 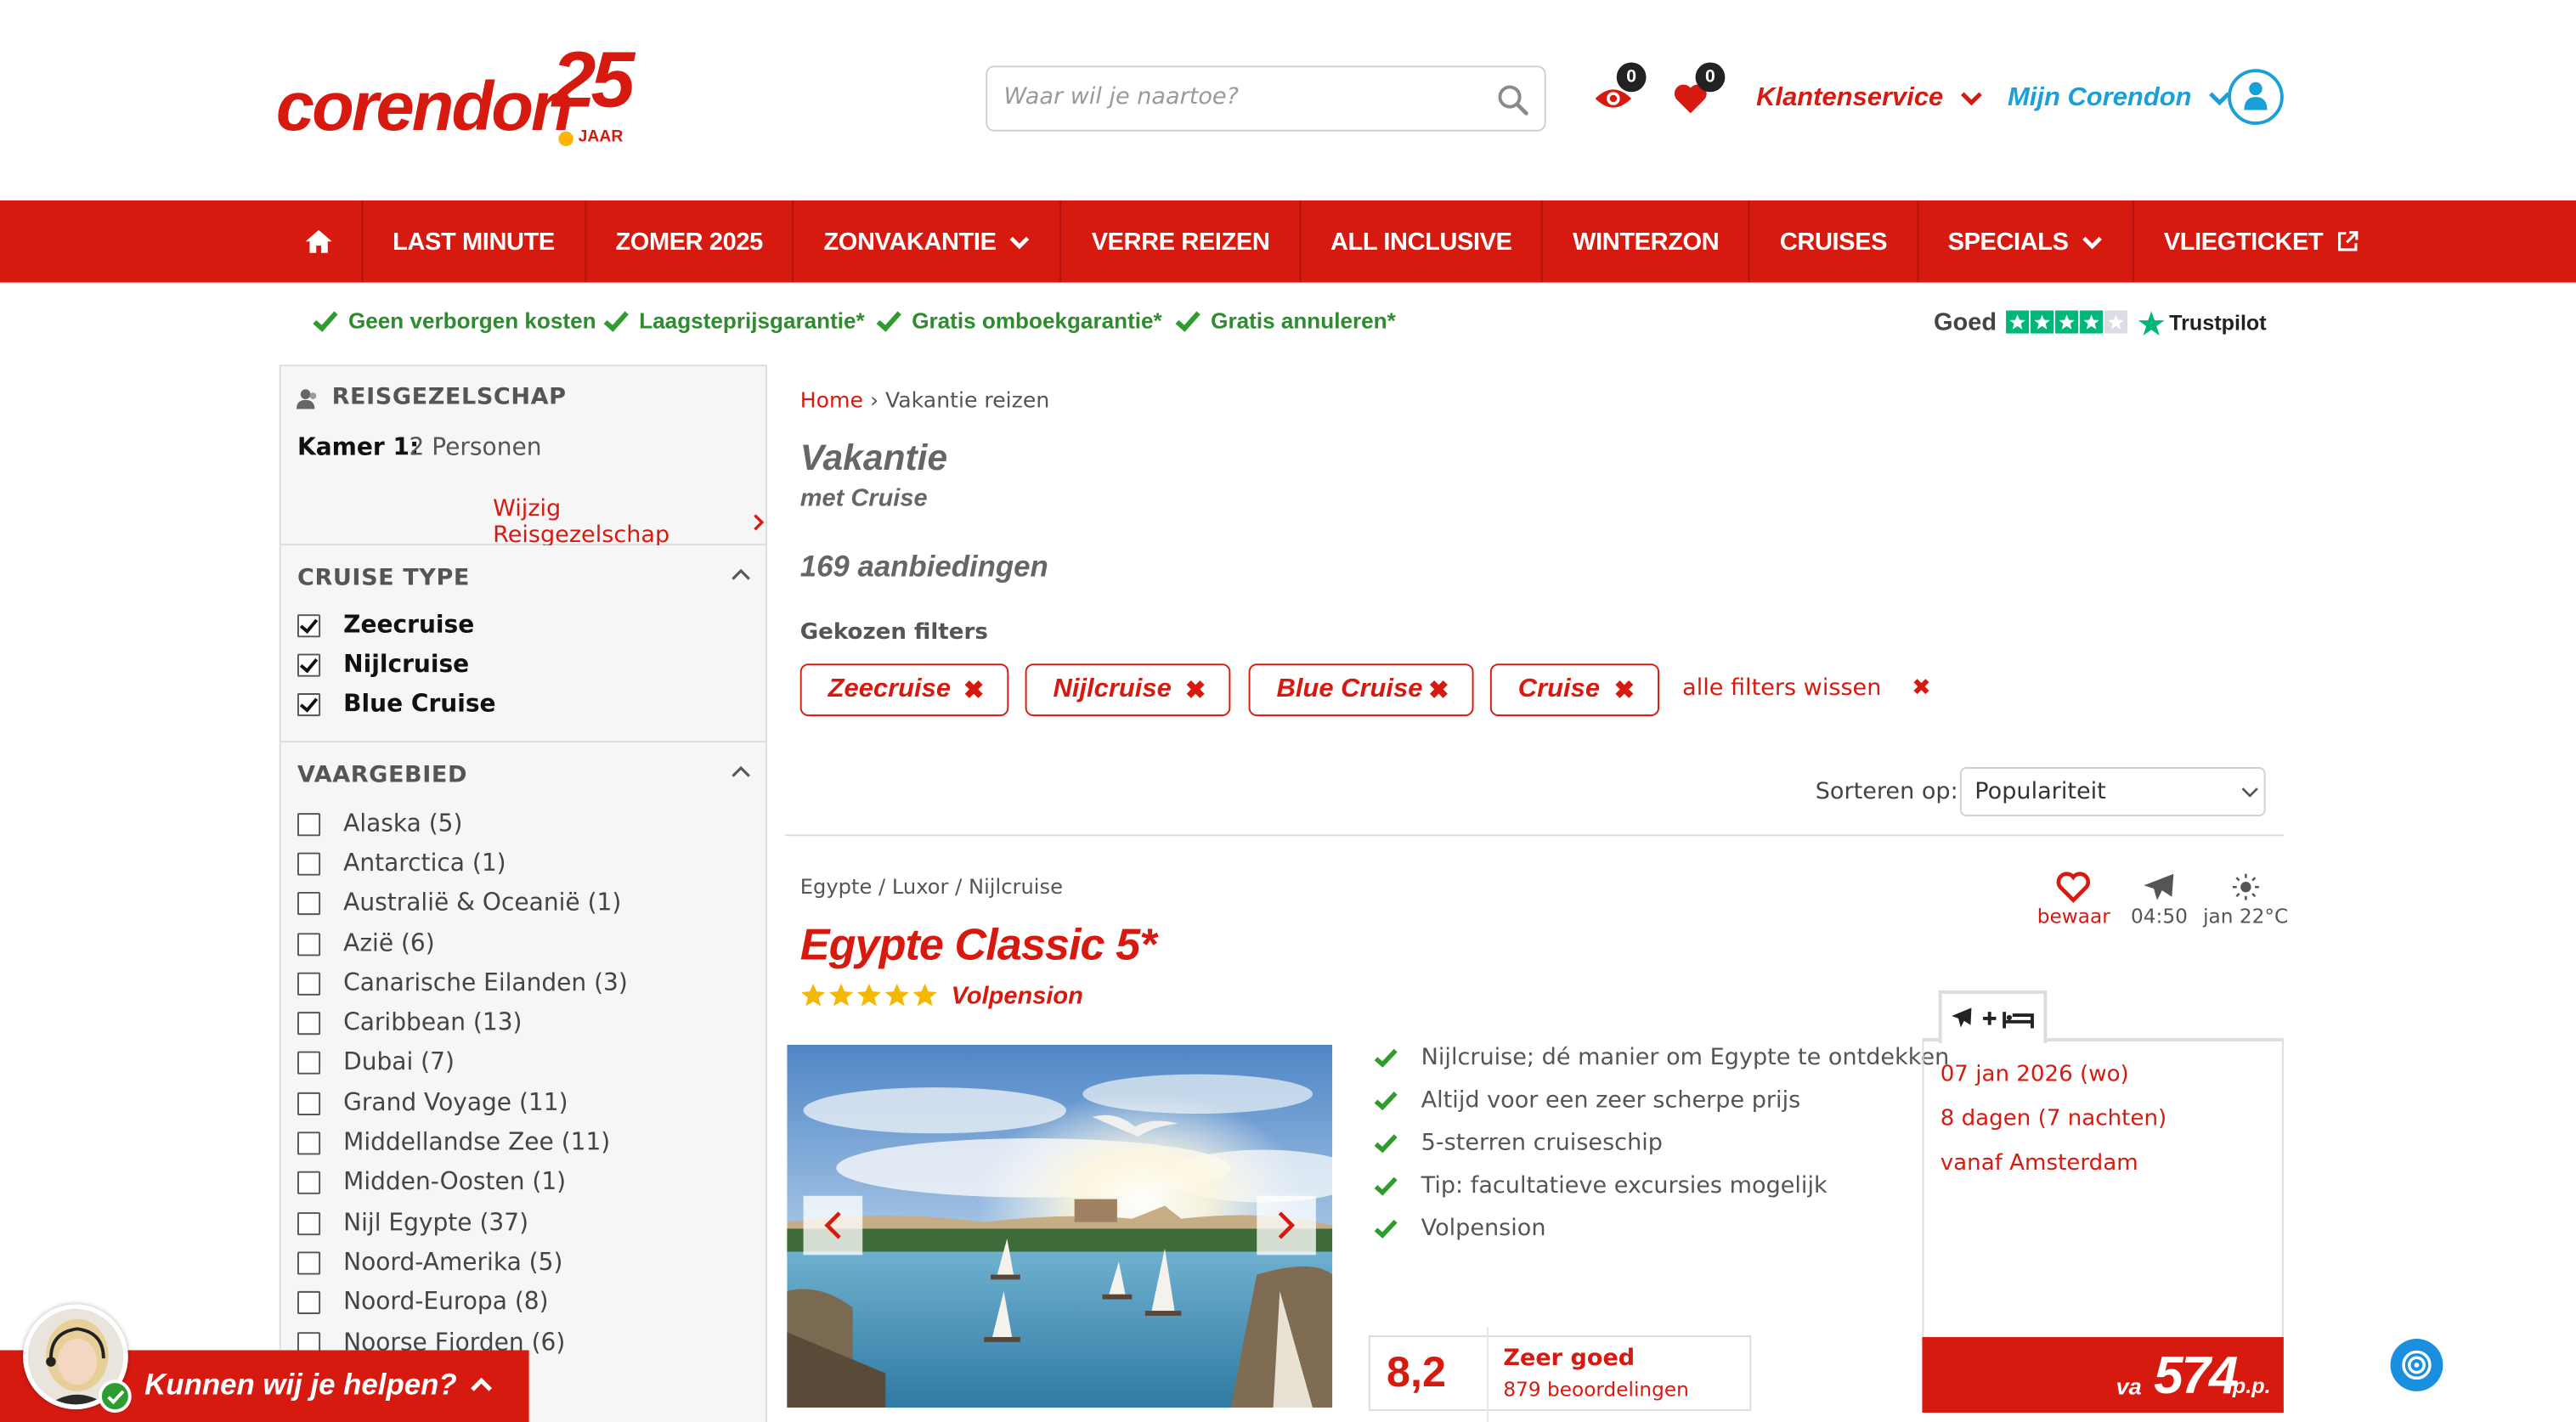 I want to click on breadcrumb: Home › Vakantie reizen, so click(x=925, y=401).